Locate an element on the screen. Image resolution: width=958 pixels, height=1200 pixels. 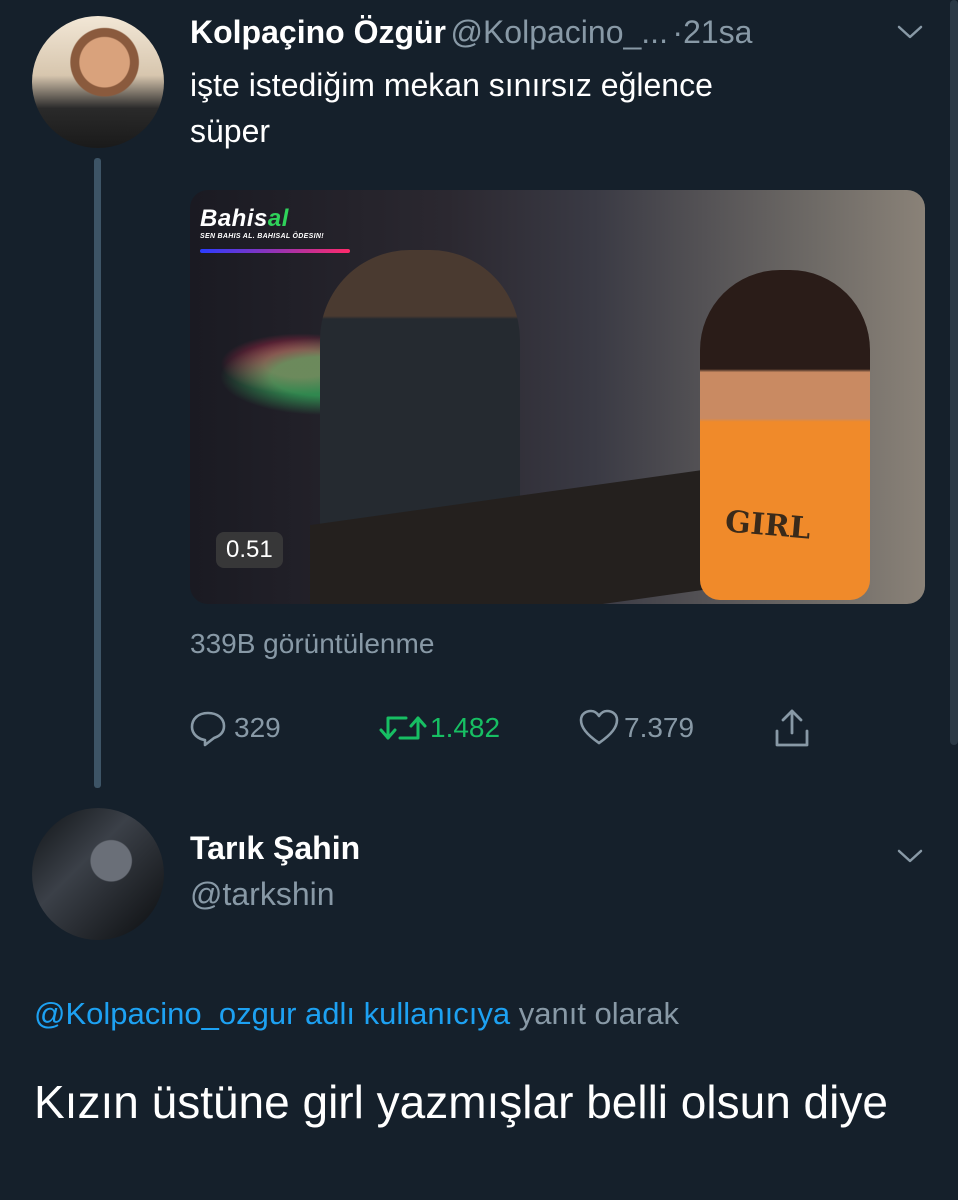
thread-connector-line is located at coordinates (97, 473).